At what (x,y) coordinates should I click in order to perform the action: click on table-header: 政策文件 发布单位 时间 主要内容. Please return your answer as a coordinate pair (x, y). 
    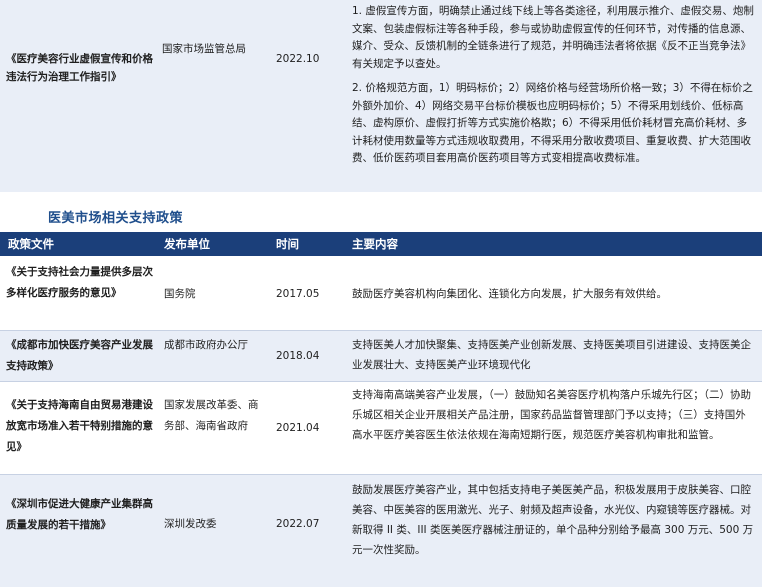
    Looking at the image, I should click on (381, 244).